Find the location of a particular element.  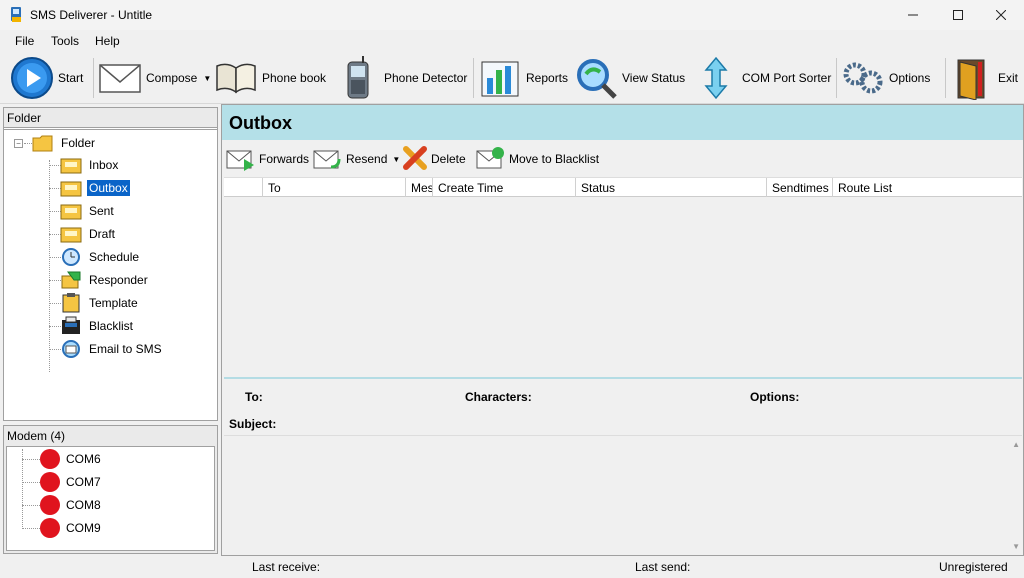

blacklist-icon is located at coordinates (71, 326).